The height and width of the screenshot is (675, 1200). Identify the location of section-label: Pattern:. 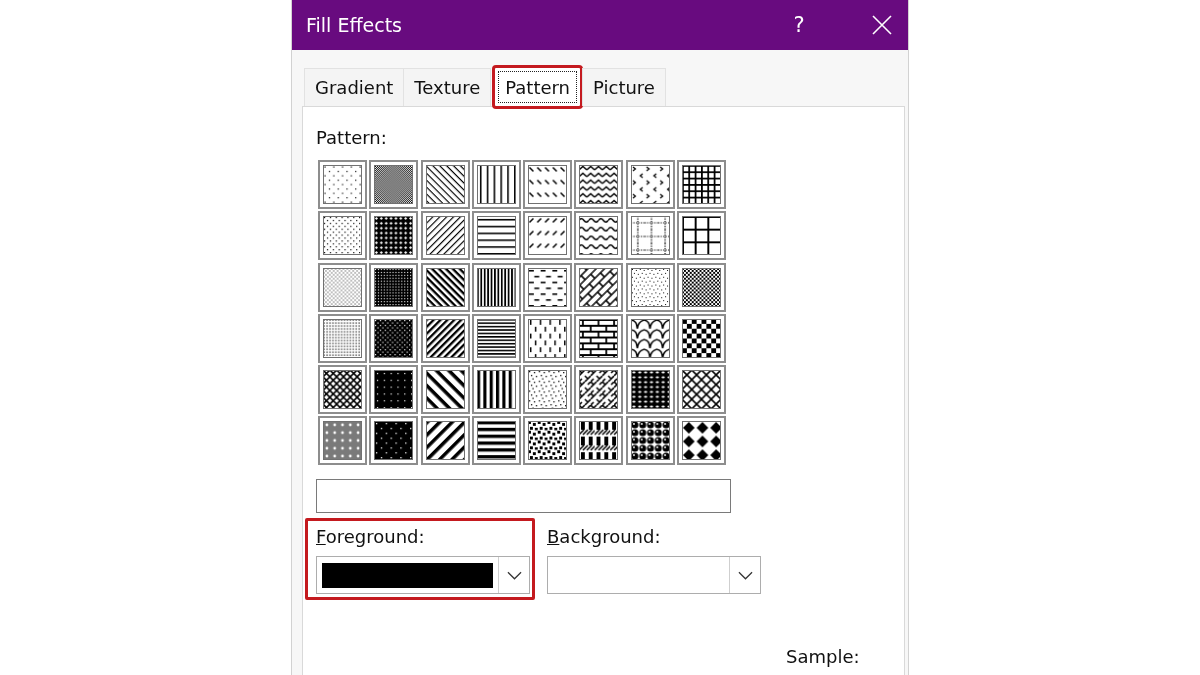
(351, 138).